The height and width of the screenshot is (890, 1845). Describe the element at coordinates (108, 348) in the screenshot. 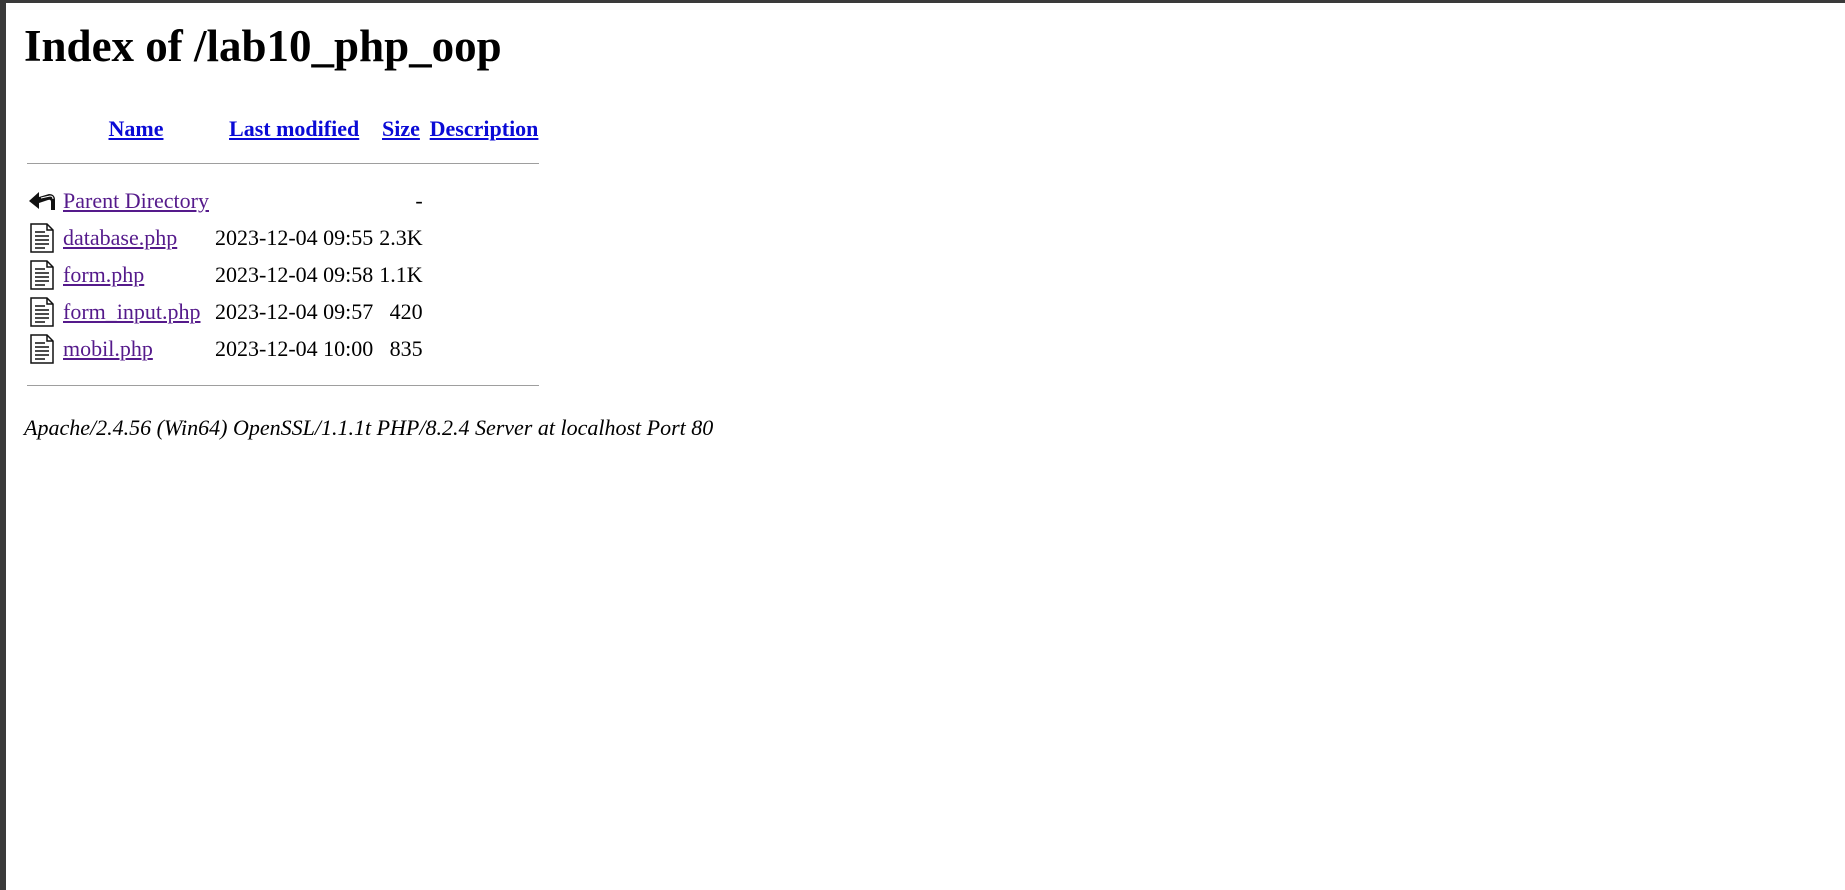

I see `file-link: mobil.php` at that location.